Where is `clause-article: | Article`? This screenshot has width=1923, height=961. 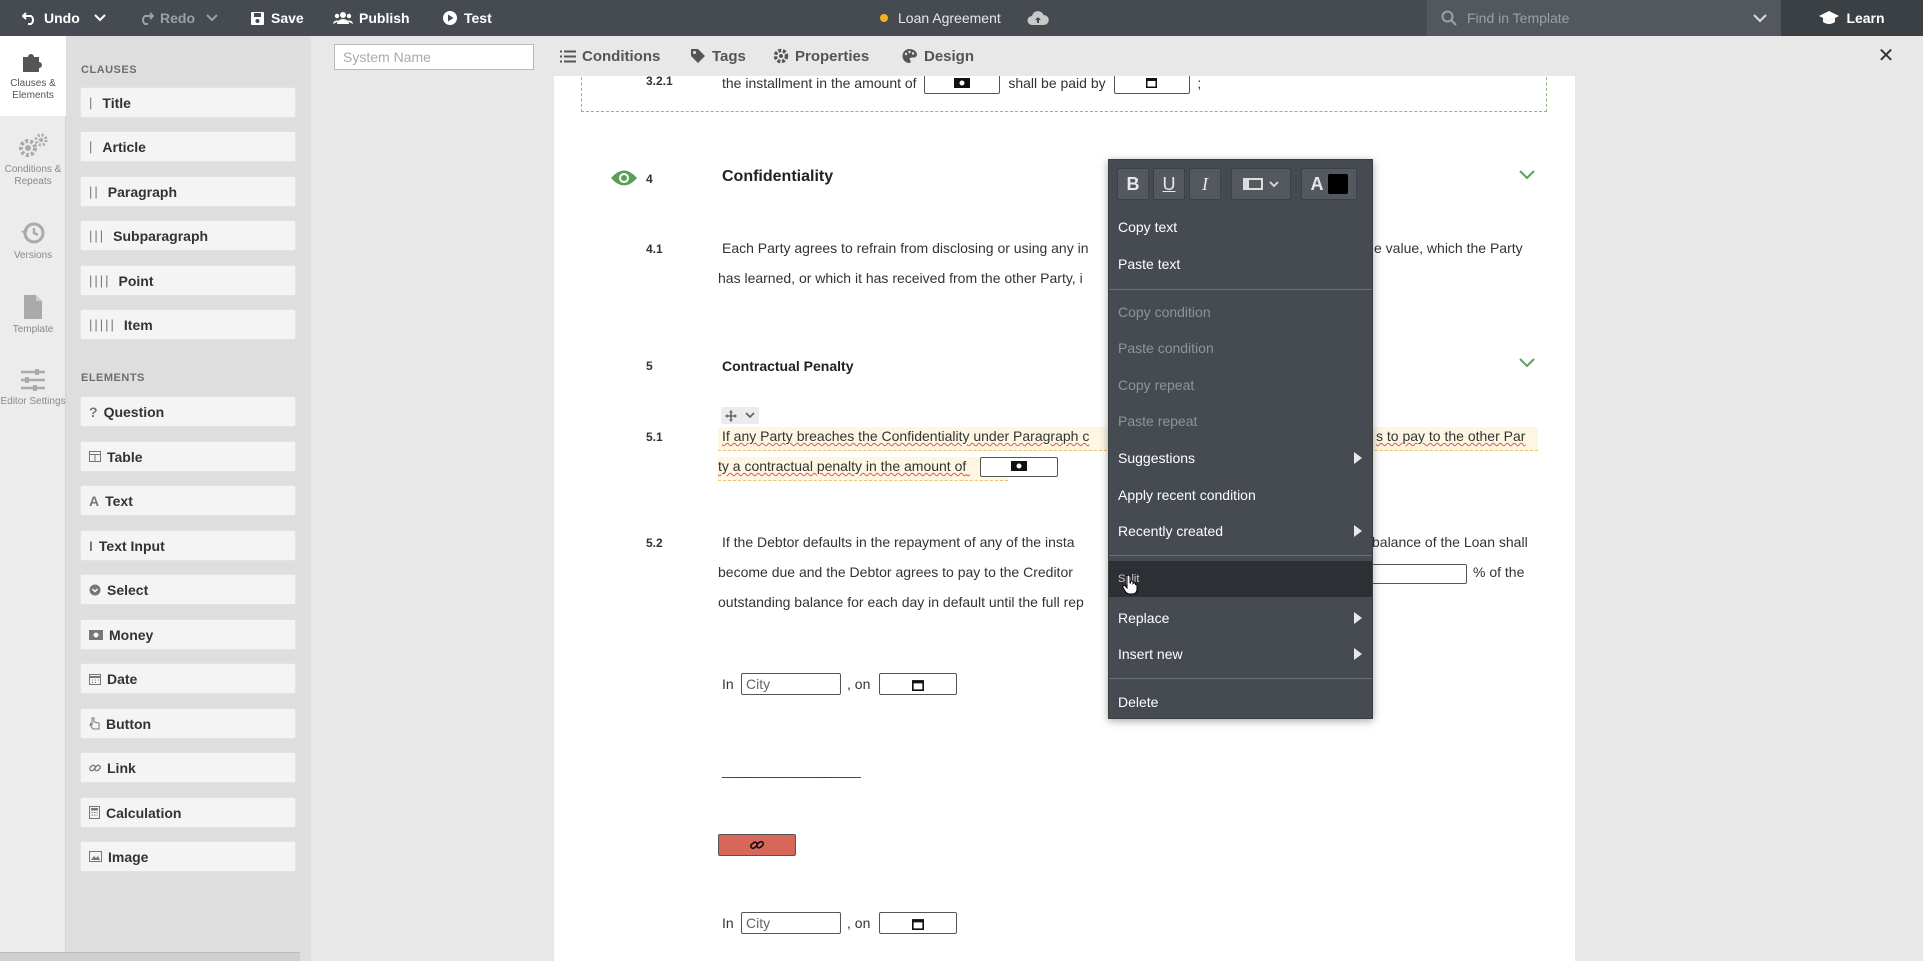
clause-article: | Article is located at coordinates (188, 146).